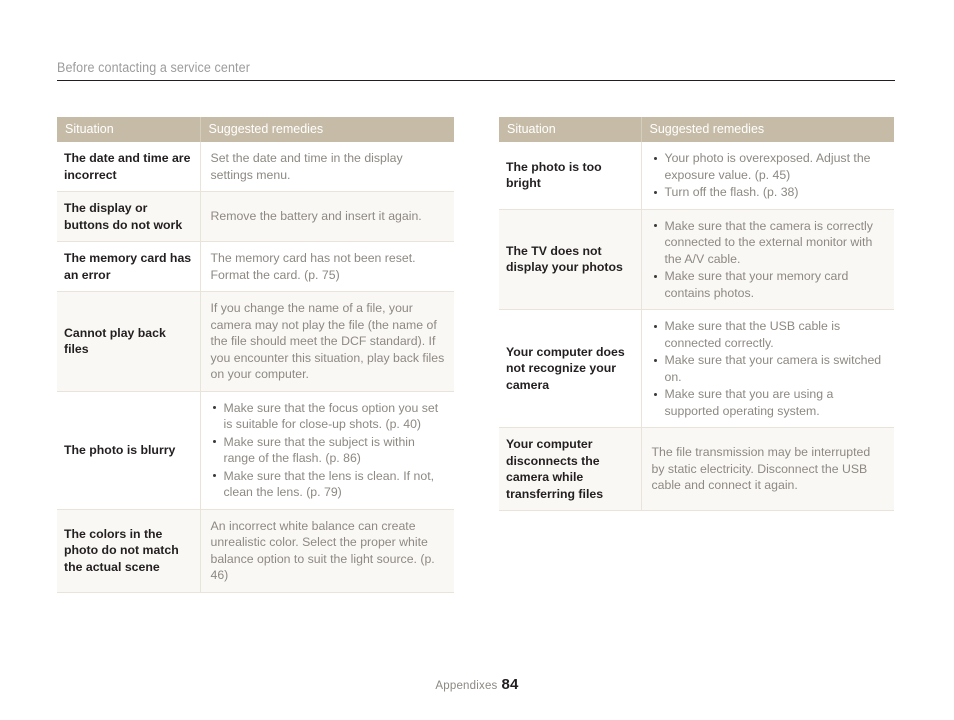  What do you see at coordinates (769, 192) in the screenshot?
I see `remedy-bullet-item: Turn off the flash. (p. 38)` at bounding box center [769, 192].